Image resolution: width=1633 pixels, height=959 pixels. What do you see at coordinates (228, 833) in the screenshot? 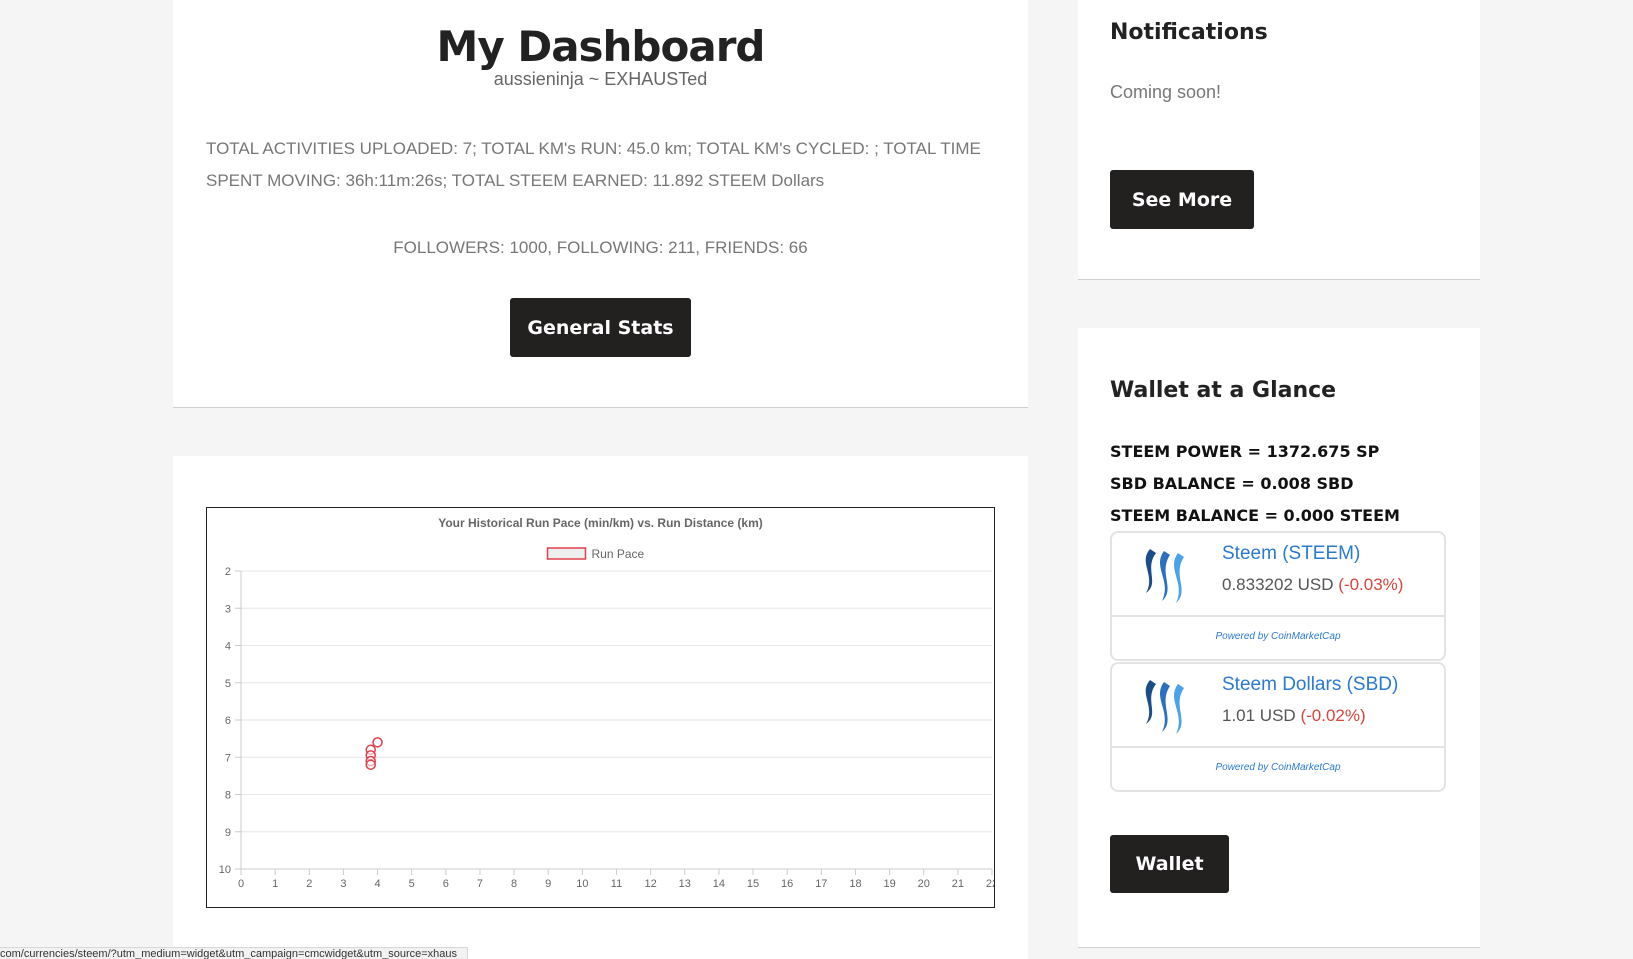
I see `y-tick-label: 9` at bounding box center [228, 833].